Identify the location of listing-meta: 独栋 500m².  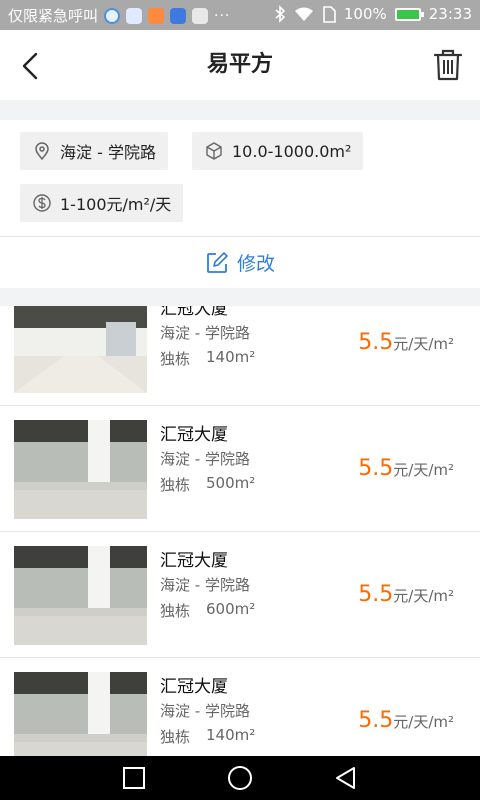
(207, 484).